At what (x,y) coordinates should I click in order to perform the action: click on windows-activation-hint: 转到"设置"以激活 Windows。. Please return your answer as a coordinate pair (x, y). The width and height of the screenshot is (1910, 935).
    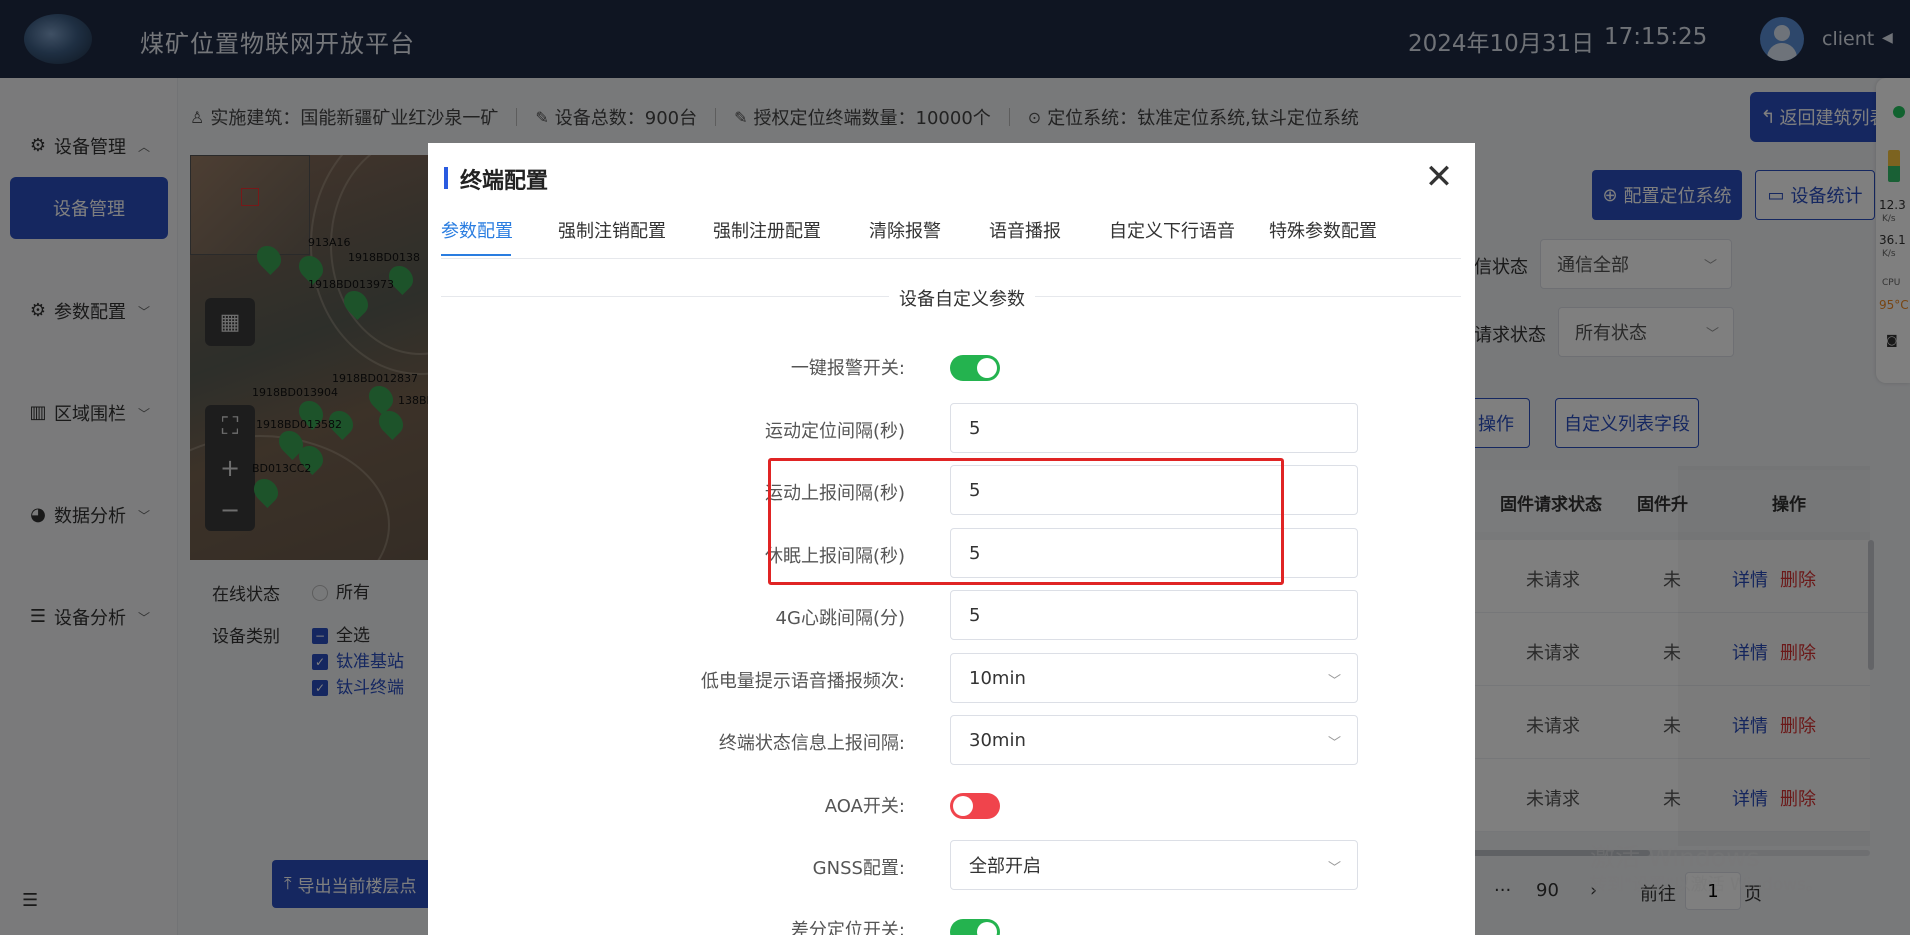
    Looking at the image, I should click on (1706, 885).